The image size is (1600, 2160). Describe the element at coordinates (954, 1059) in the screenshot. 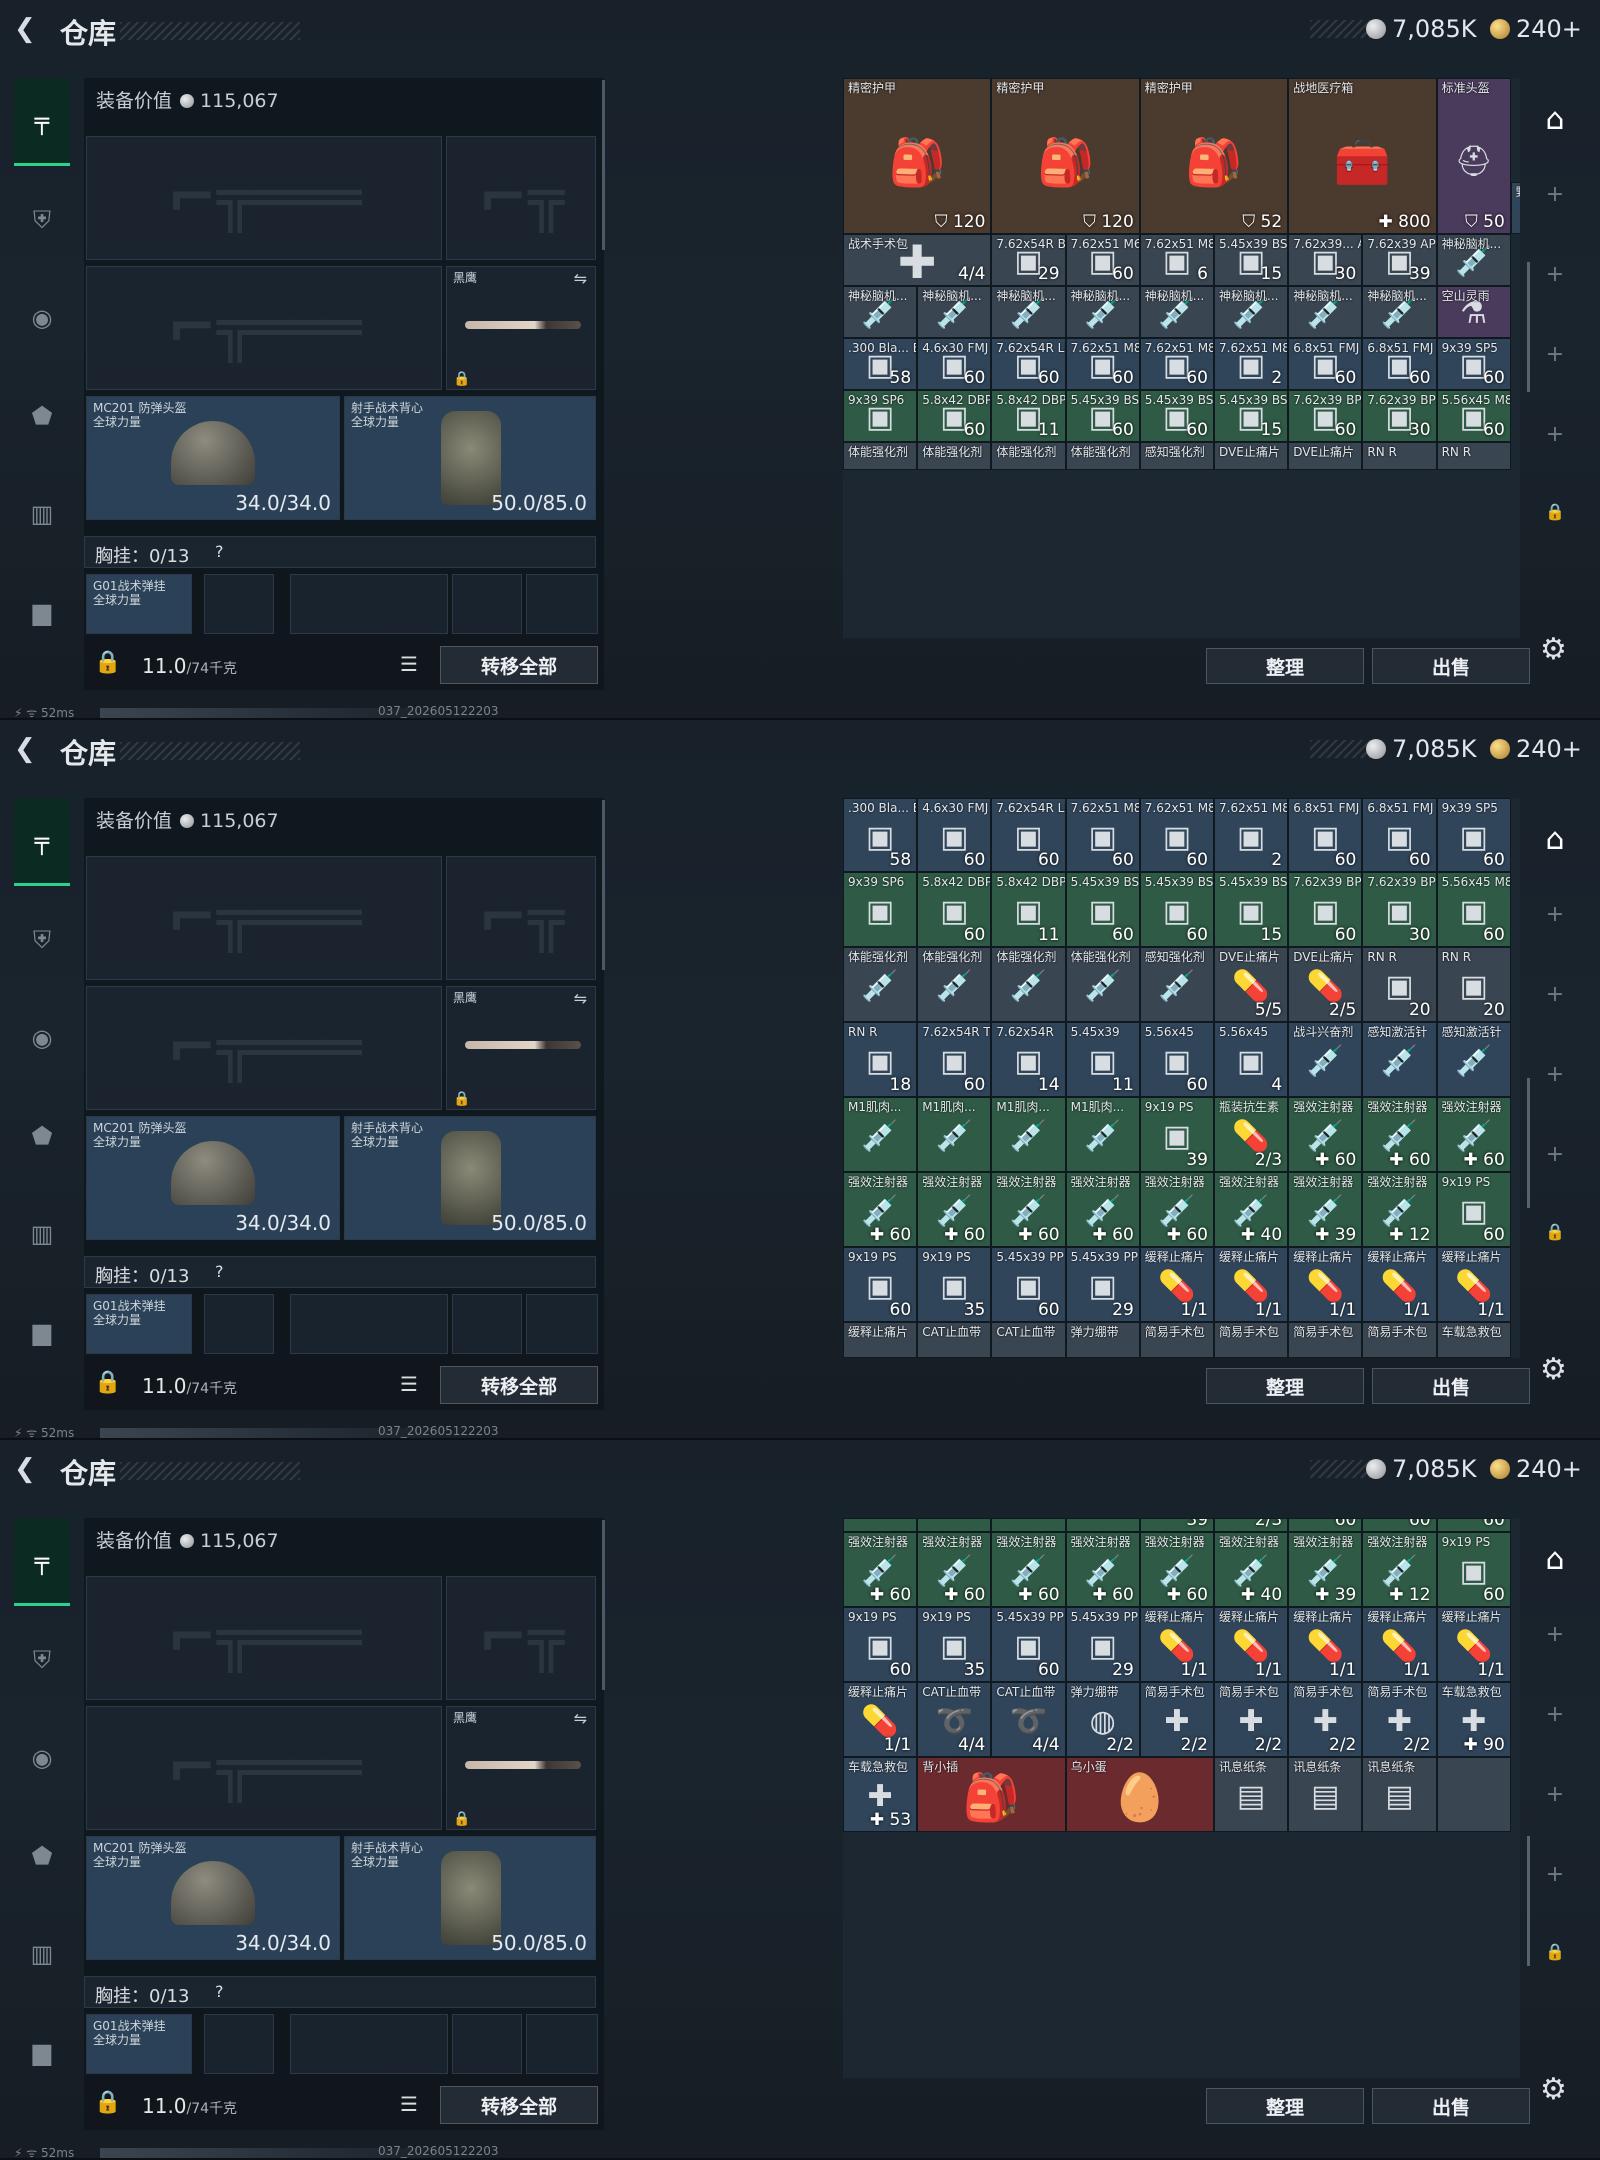

I see `stash-item: ▣ 7.62x54R T 60` at that location.